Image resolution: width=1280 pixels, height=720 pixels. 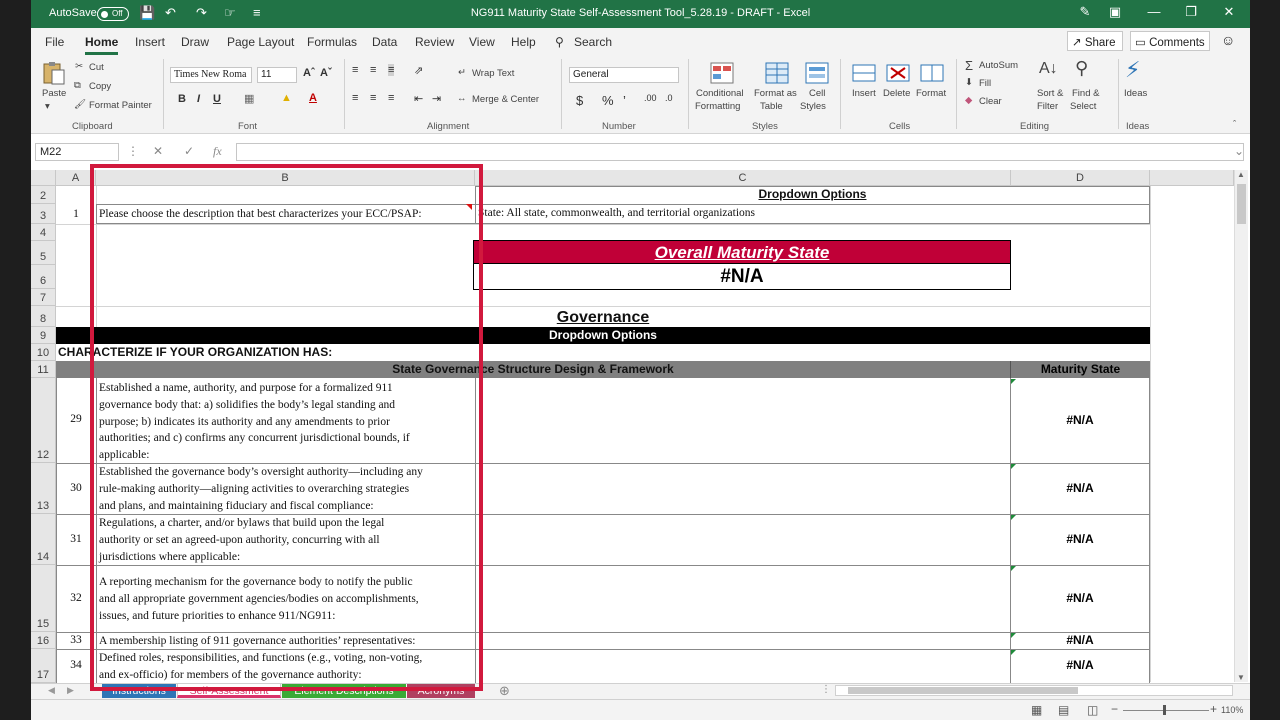 I want to click on font-size-box: 11, so click(x=277, y=75).